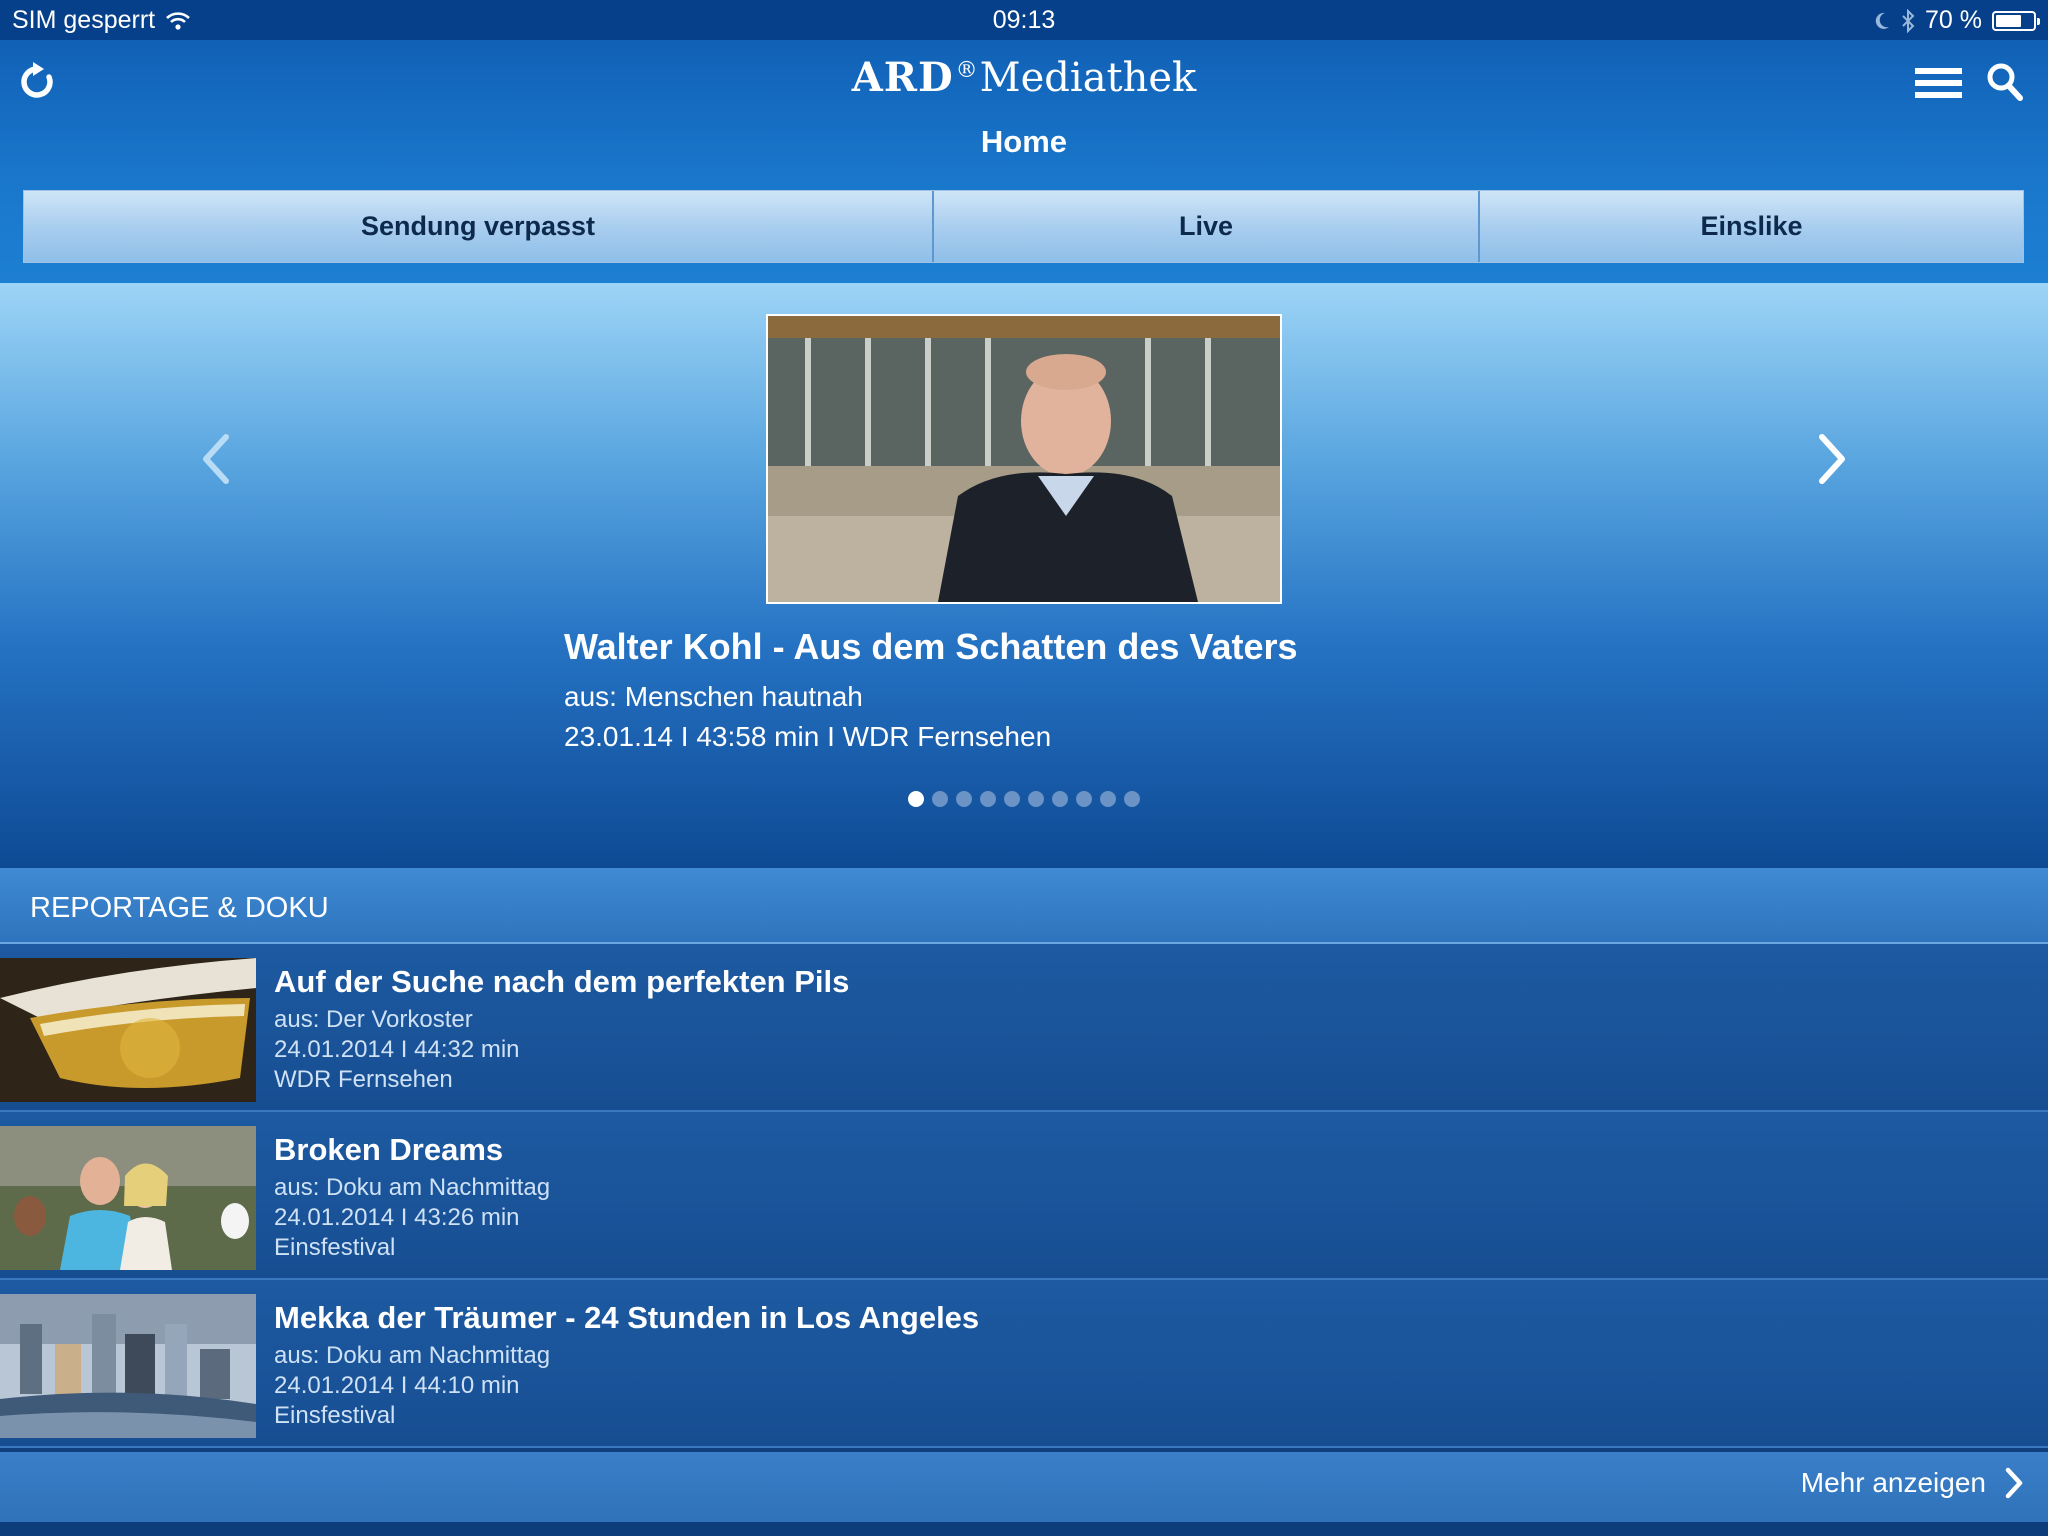  Describe the element at coordinates (397, 1217) in the screenshot. I see `item-meta: 24.01.2014 I 43:26 min` at that location.